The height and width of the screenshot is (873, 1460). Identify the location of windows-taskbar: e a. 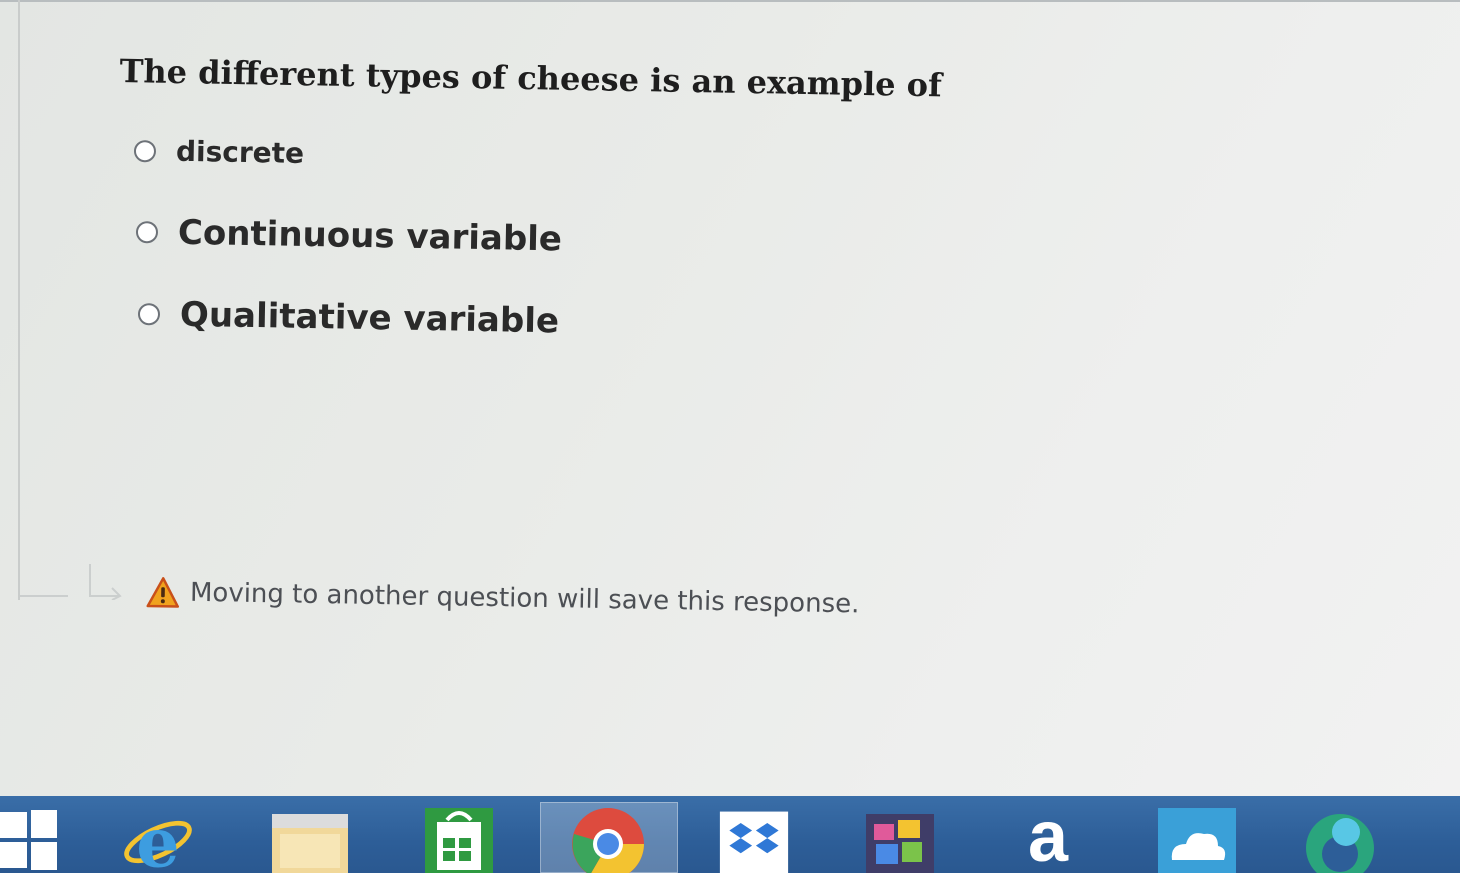
(730, 834).